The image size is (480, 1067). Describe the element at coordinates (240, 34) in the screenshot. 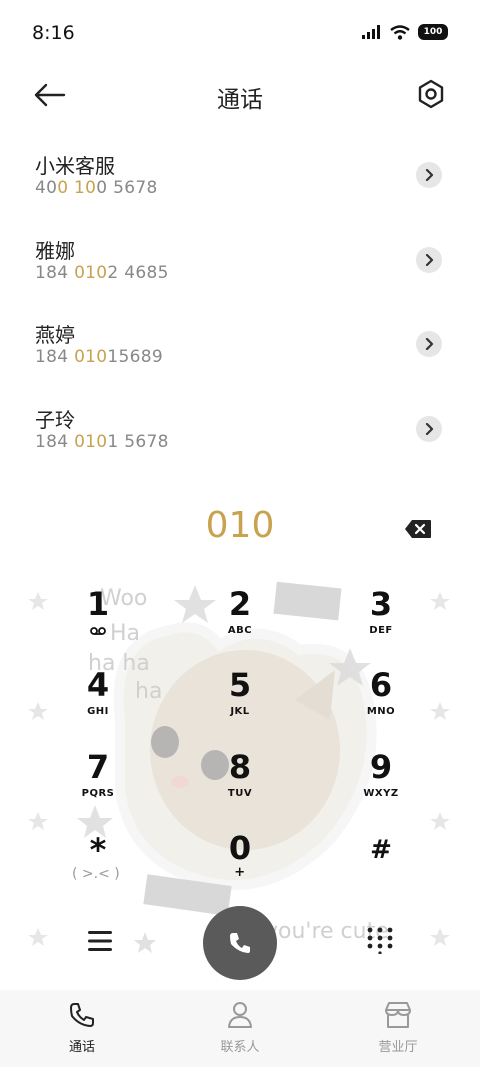

I see `status-bar: 8:16 100` at that location.